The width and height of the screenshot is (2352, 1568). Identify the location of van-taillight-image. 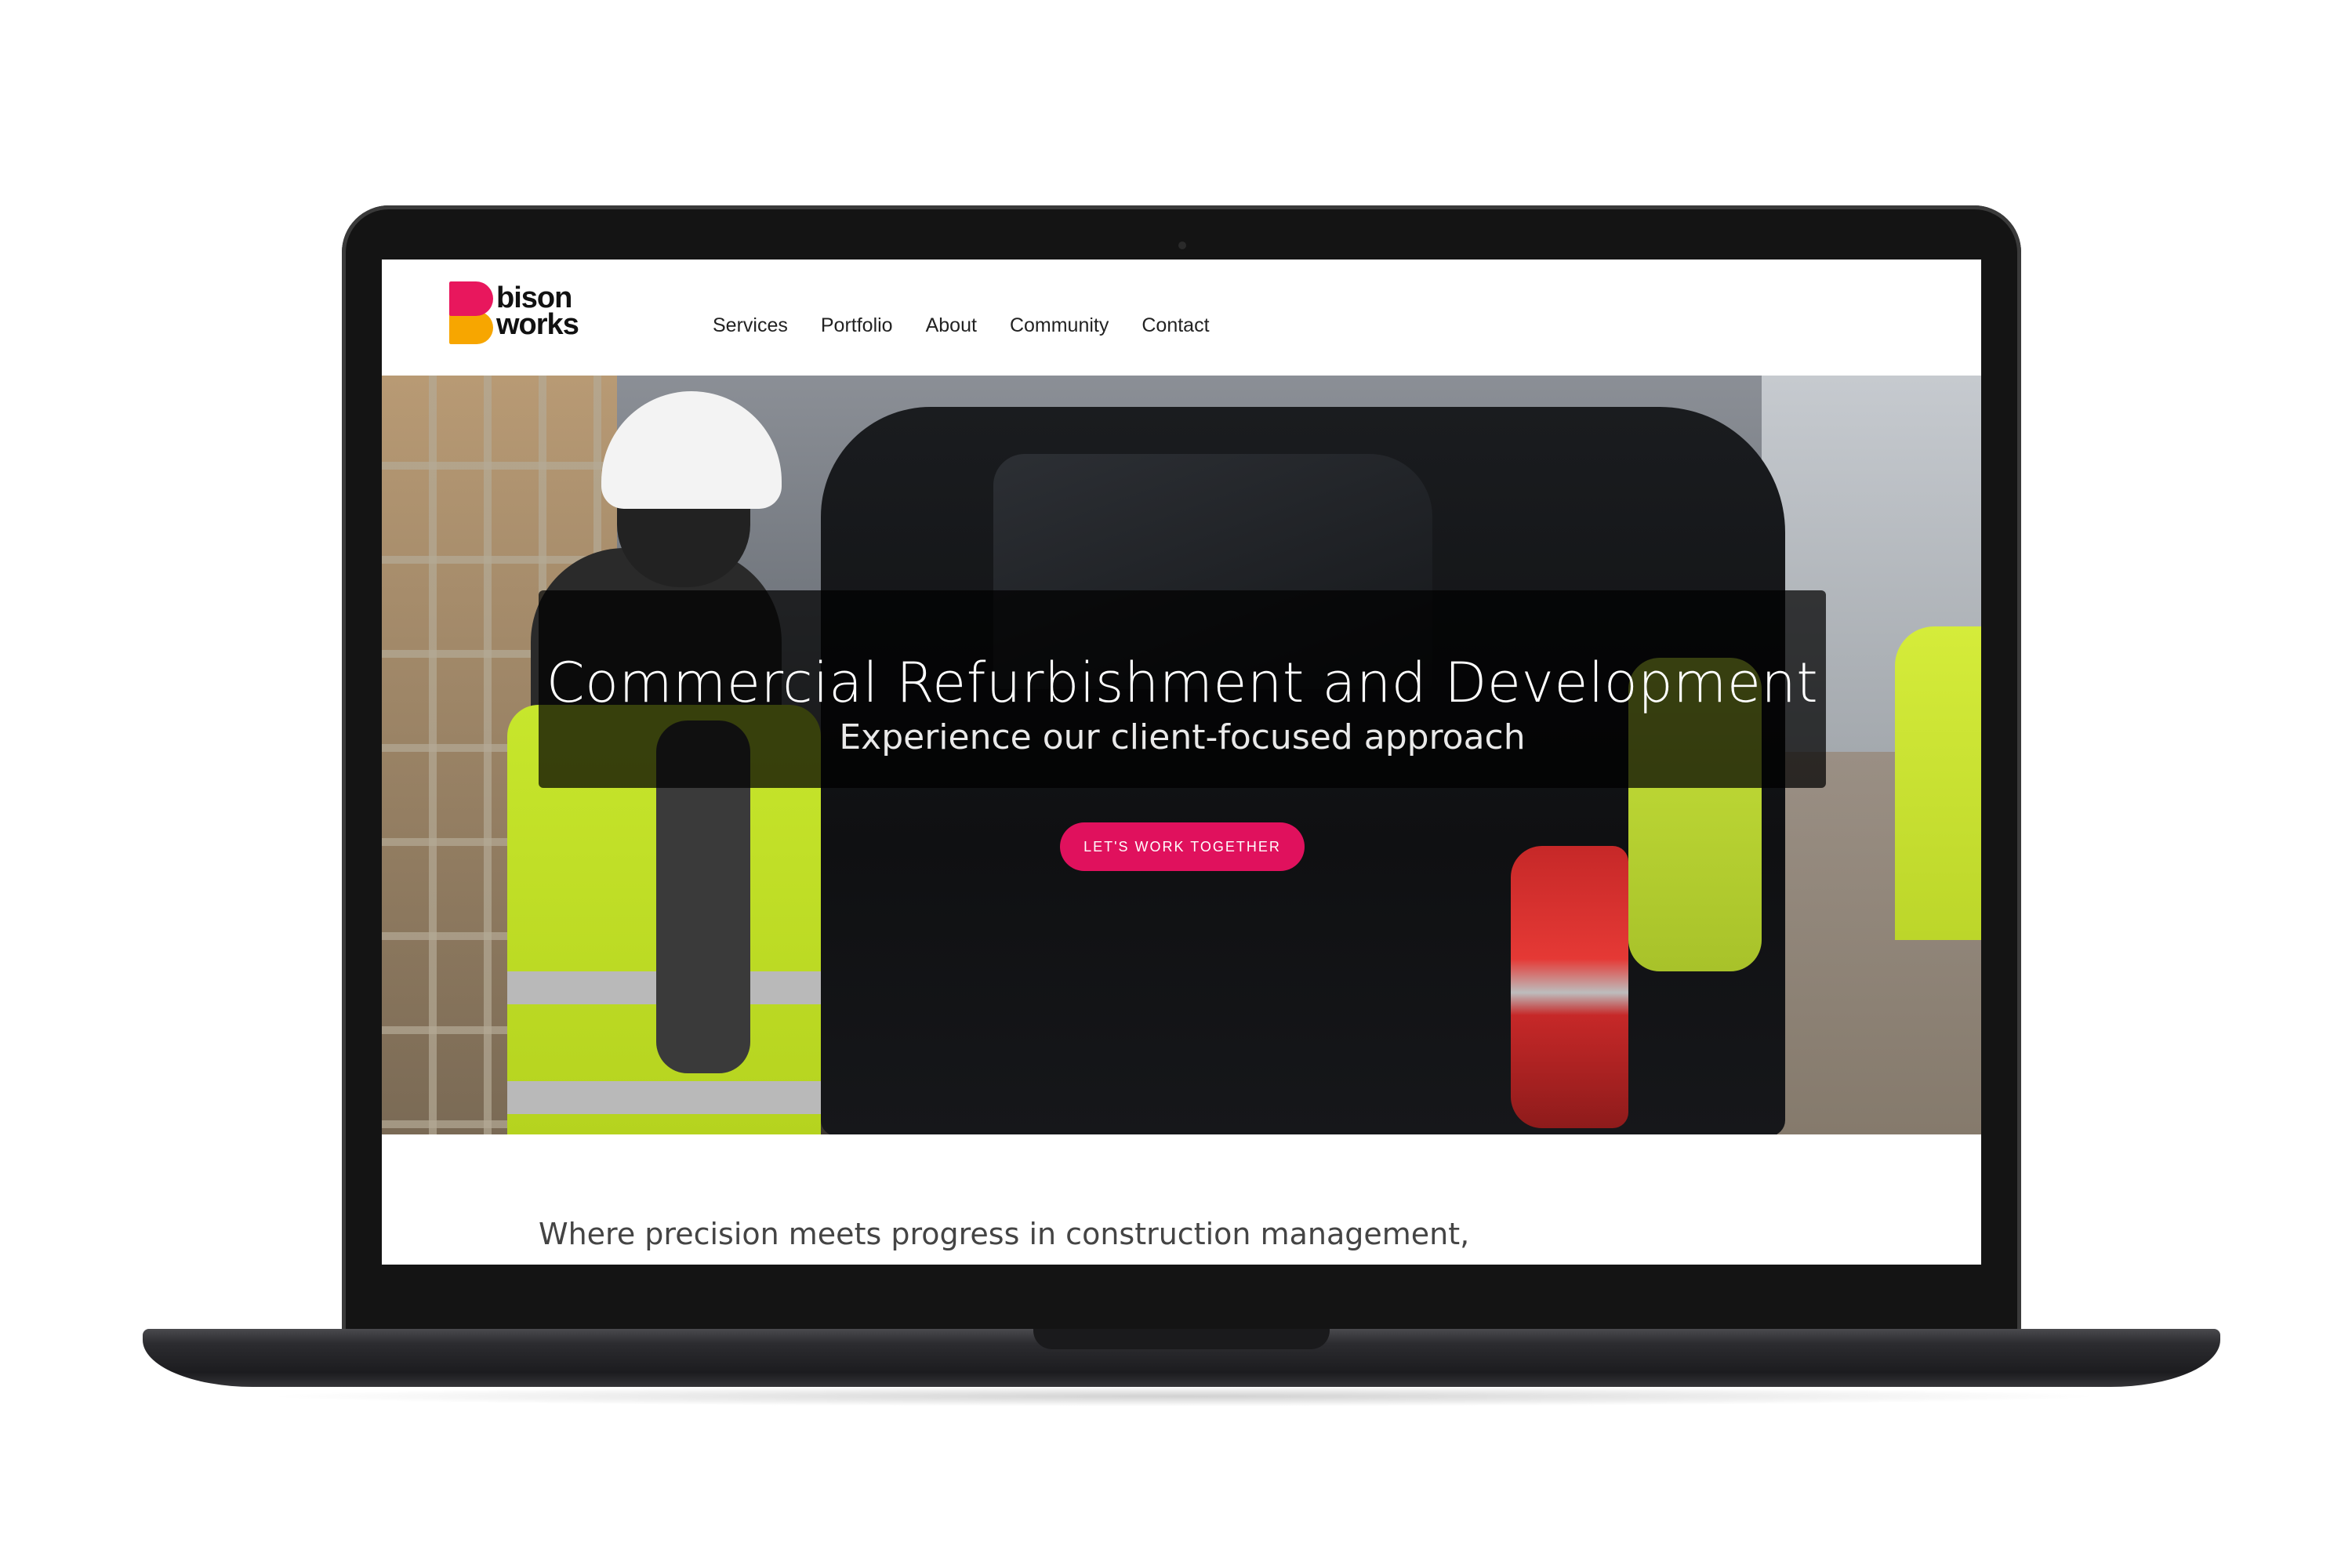
(1569, 987).